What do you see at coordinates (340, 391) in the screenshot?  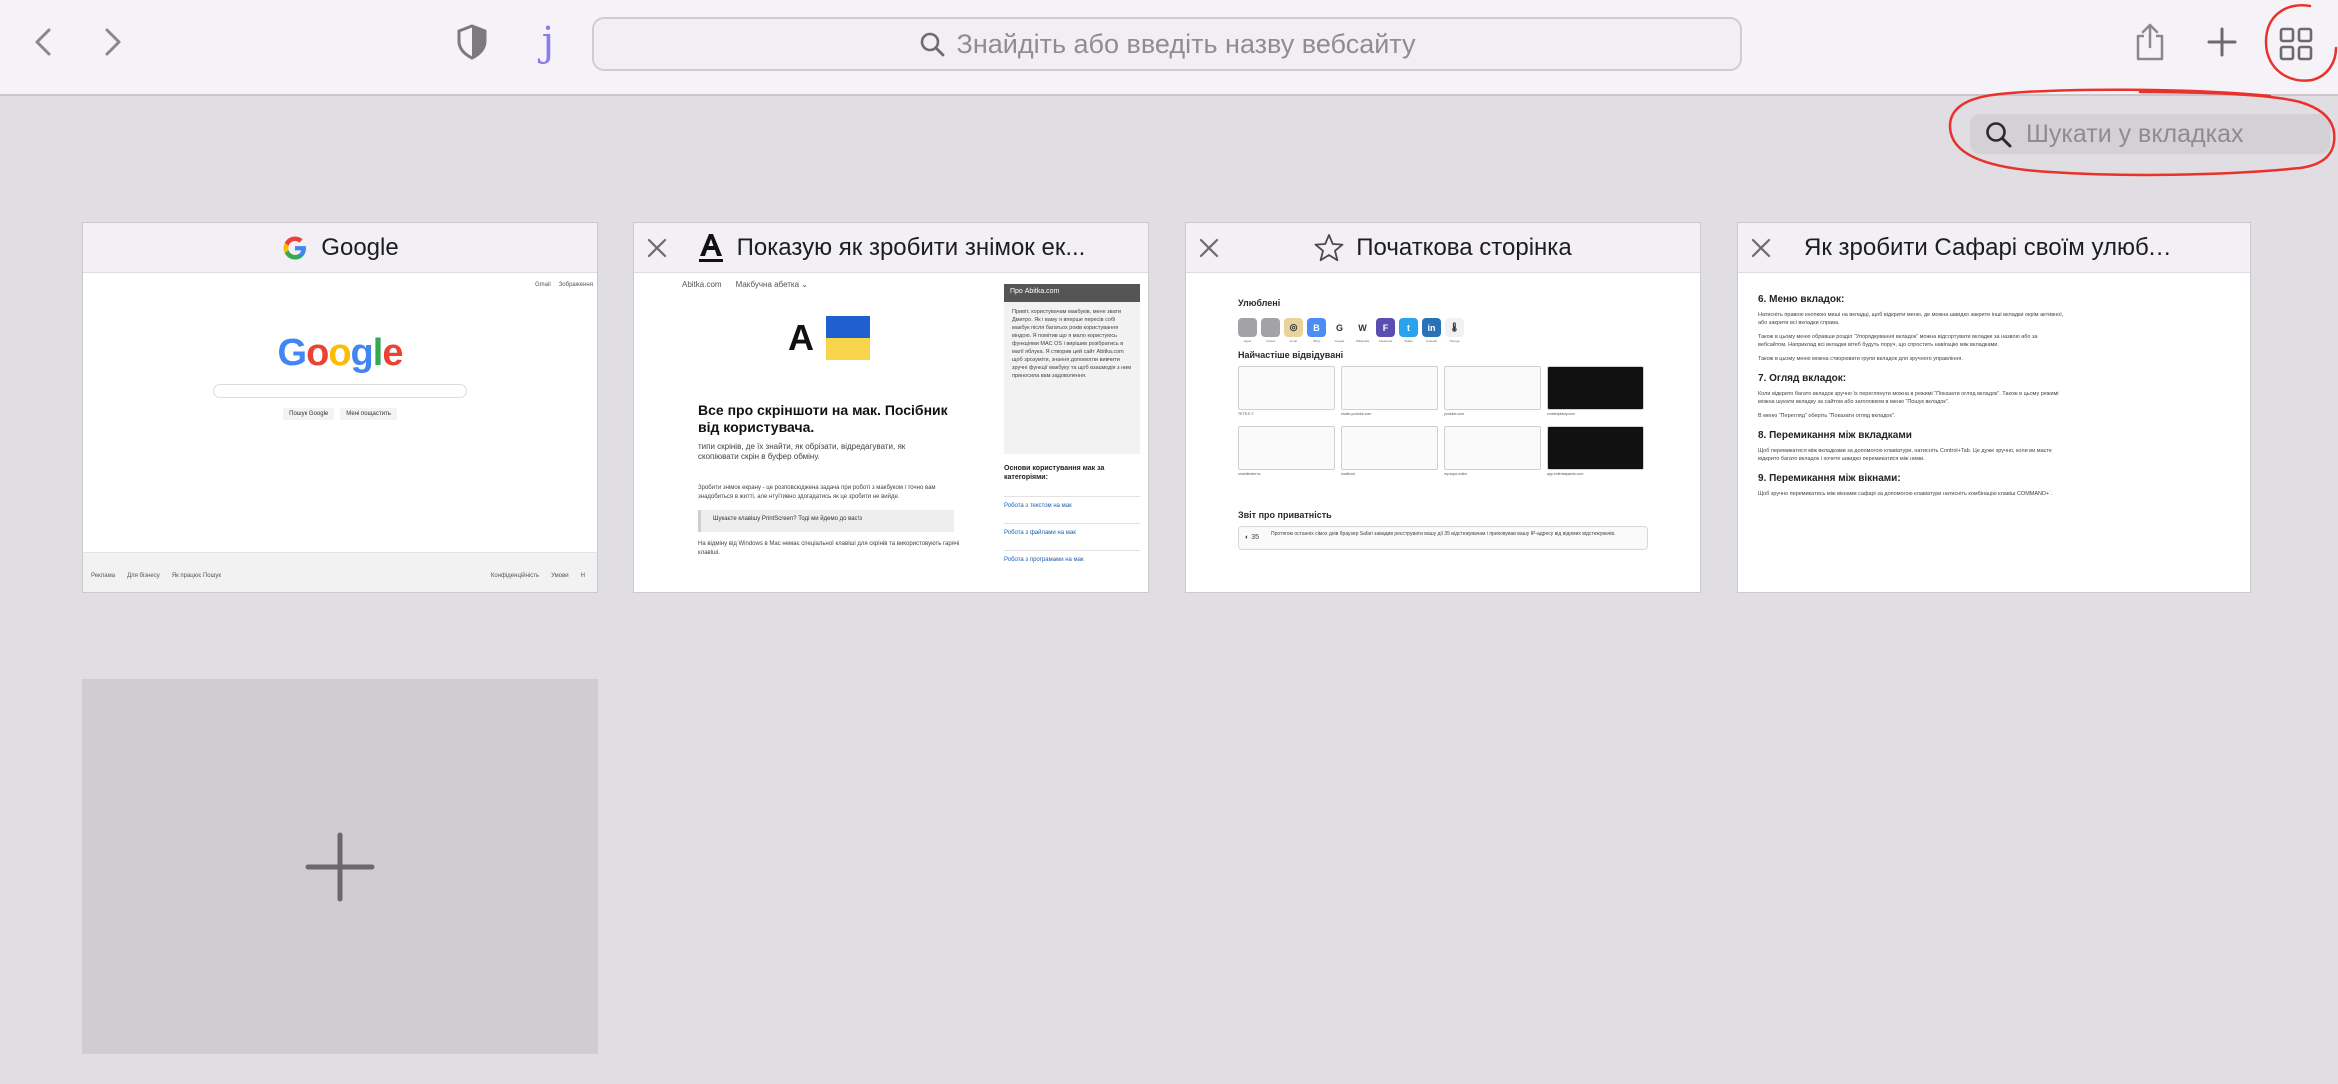 I see `google-search-box` at bounding box center [340, 391].